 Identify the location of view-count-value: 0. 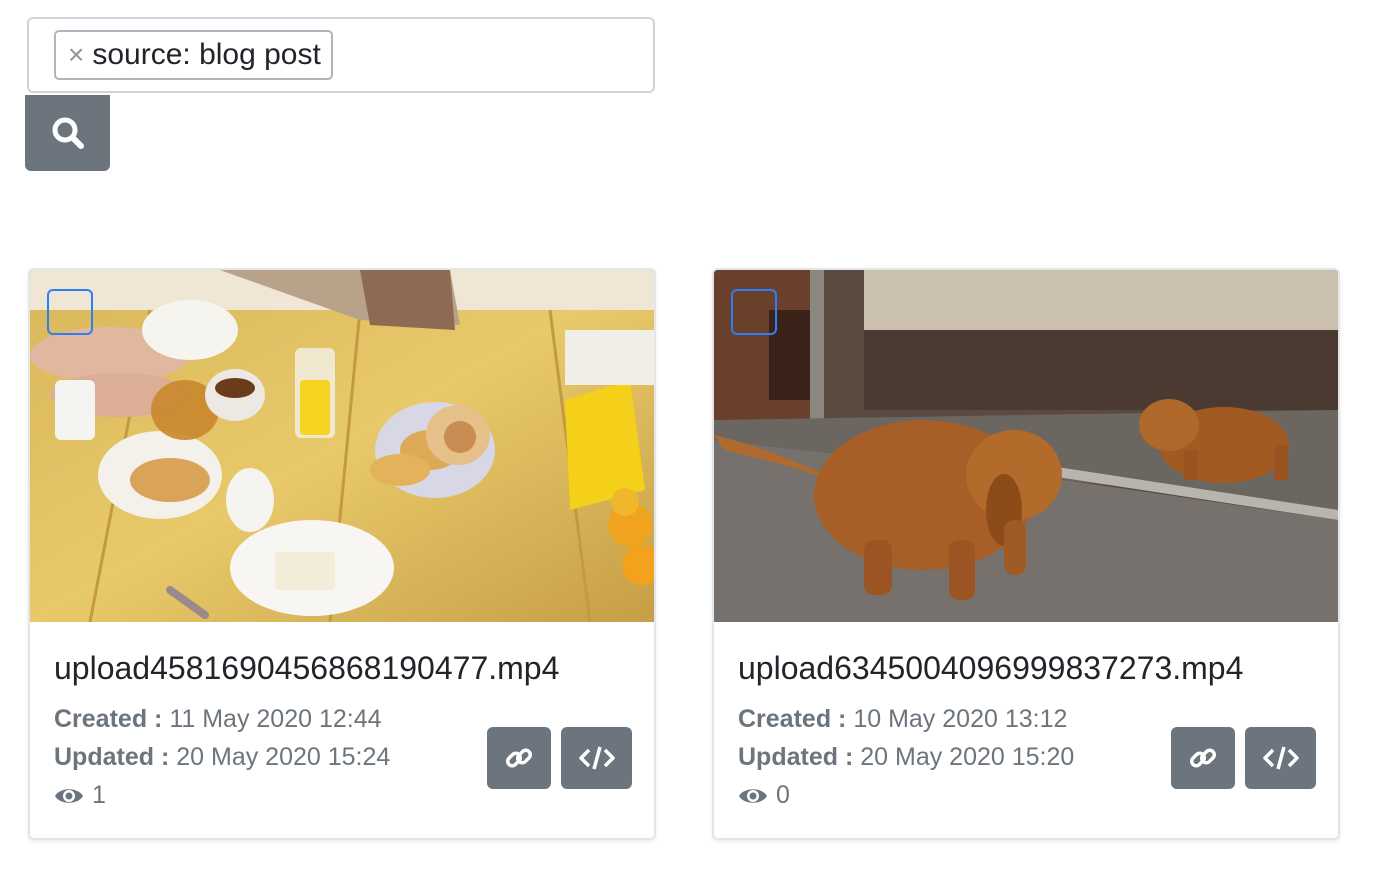
(783, 795).